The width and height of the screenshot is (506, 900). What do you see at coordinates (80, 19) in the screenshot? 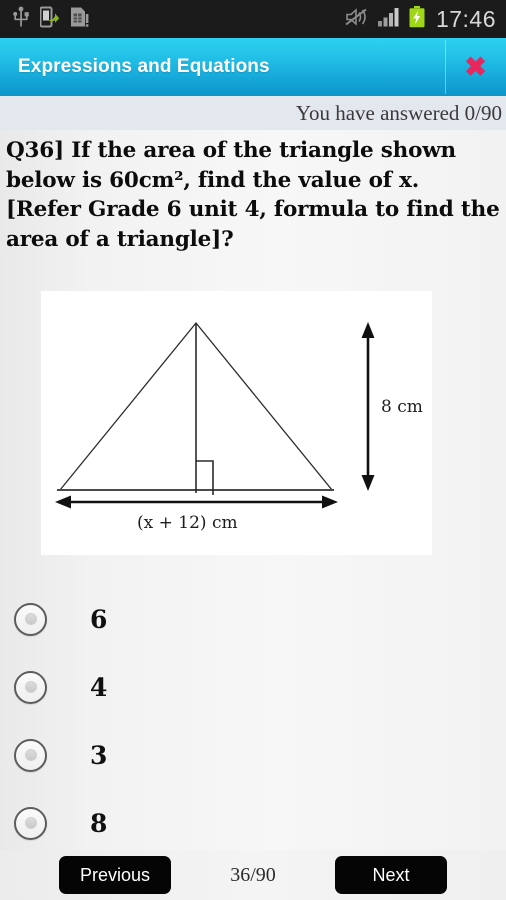
I see `sim-card-alert-icon` at bounding box center [80, 19].